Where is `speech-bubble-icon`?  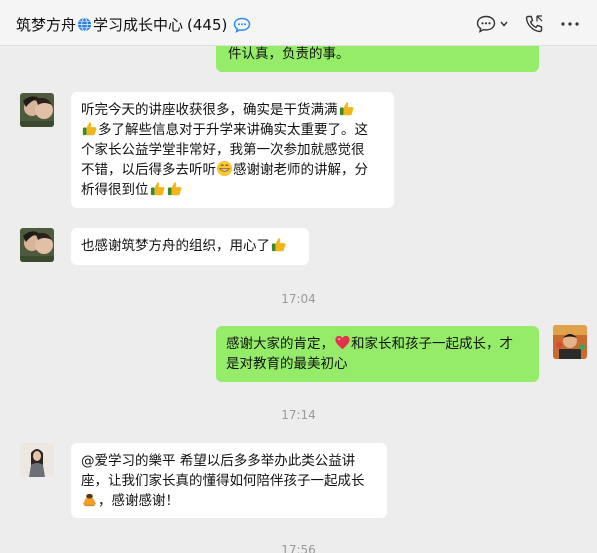
speech-bubble-icon is located at coordinates (486, 24).